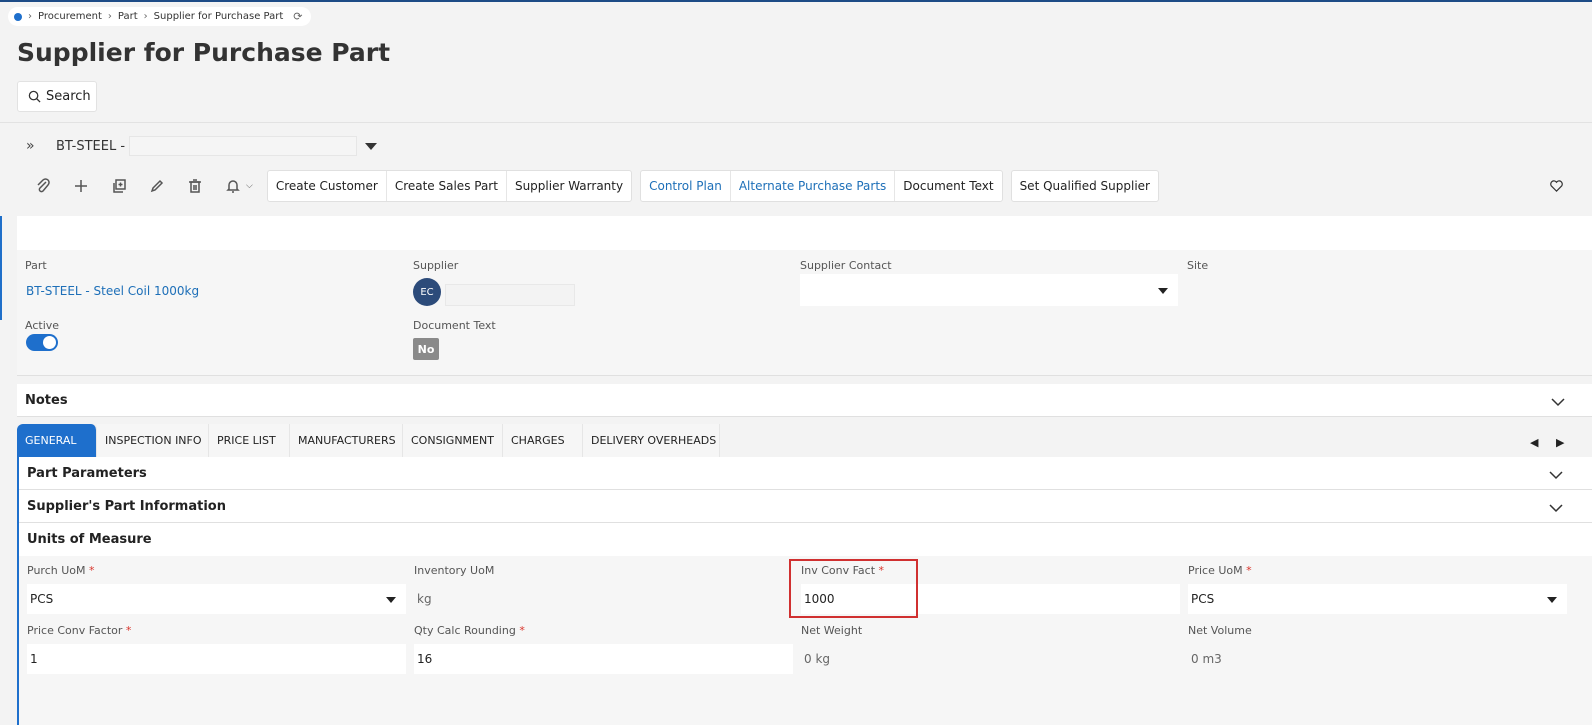 The image size is (1592, 725). I want to click on divider, so click(796, 122).